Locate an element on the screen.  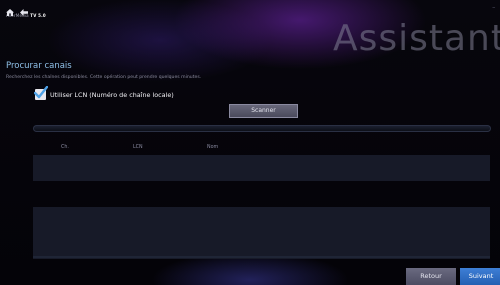
column-header-name: Nom is located at coordinates (212, 147).